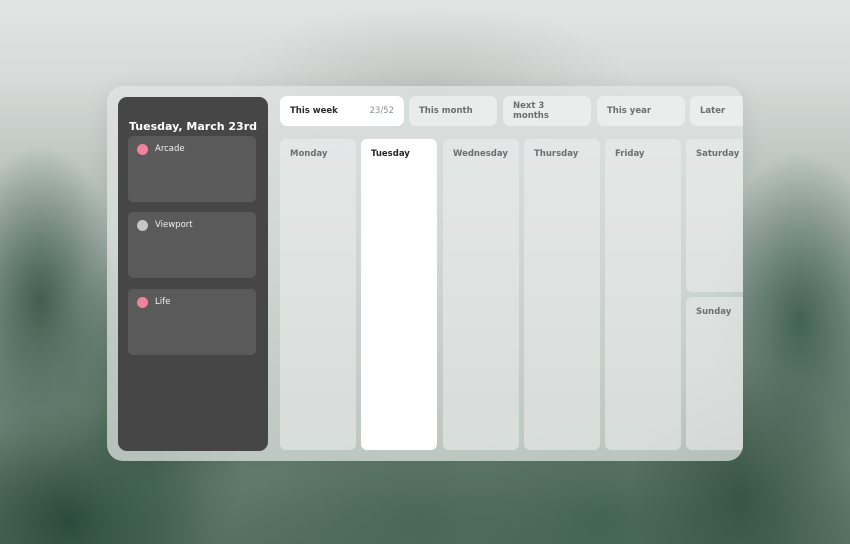 The image size is (850, 544). Describe the element at coordinates (163, 302) in the screenshot. I see `project-label: Life` at that location.